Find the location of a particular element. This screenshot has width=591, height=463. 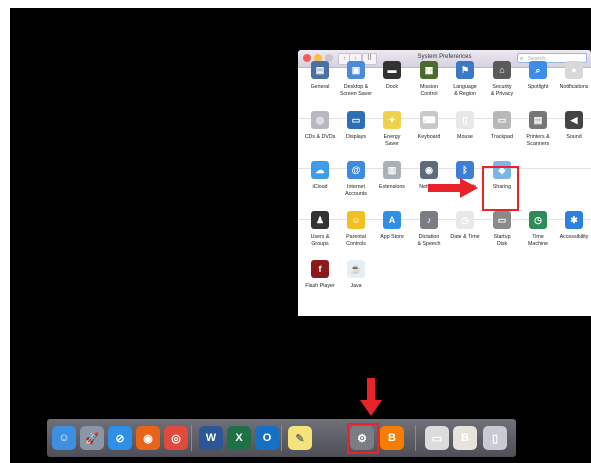

pref-pane-date-time: ◷ Date & Time is located at coordinates (465, 226).